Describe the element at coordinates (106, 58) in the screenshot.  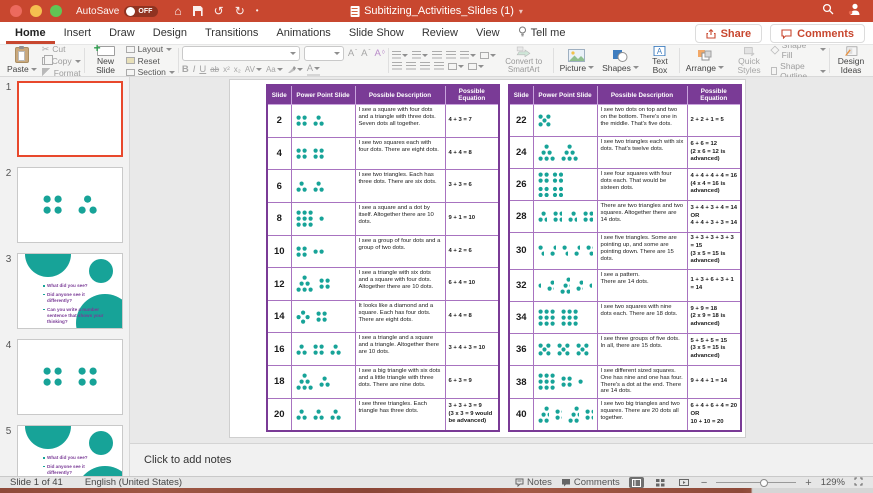
I see `new-slide-button: New Slide` at that location.